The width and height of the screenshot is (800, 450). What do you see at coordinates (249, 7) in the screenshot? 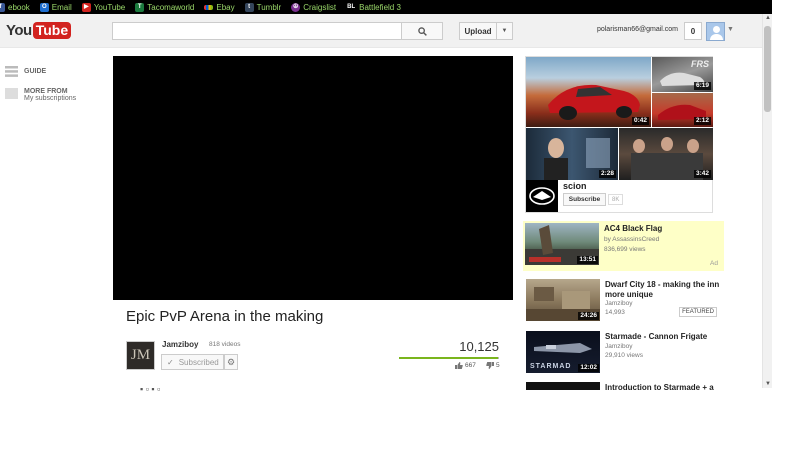
I see `tumblr-icon: t` at bounding box center [249, 7].